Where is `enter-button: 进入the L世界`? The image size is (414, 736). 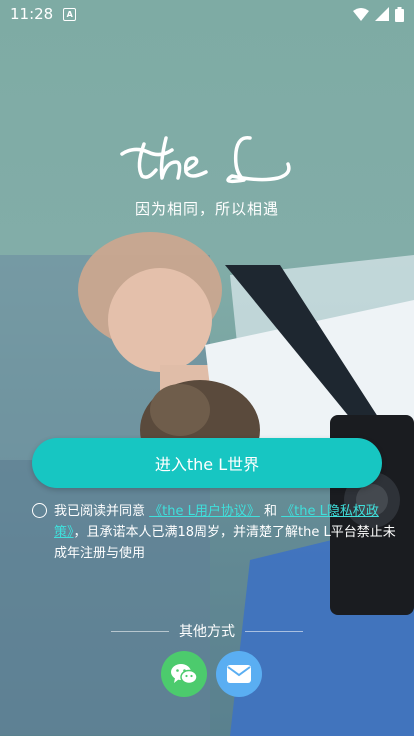 enter-button: 进入the L世界 is located at coordinates (207, 463).